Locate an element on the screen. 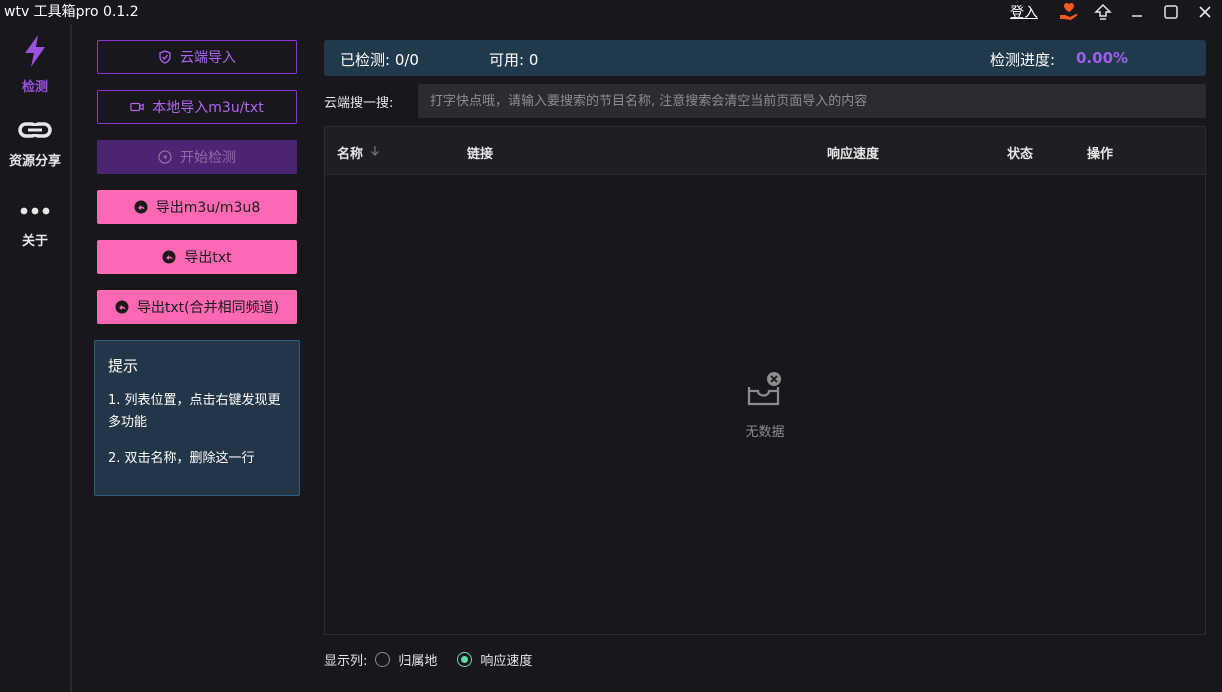 This screenshot has width=1222, height=692. start-check-label: 开始检测 is located at coordinates (208, 158).